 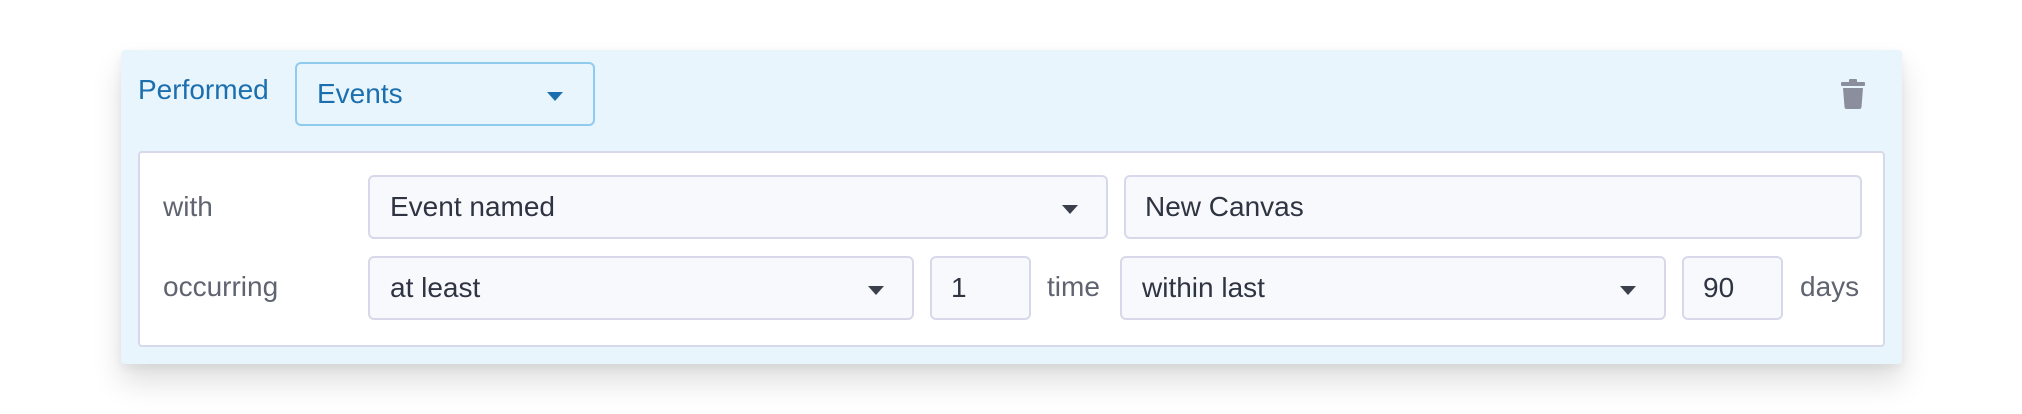 What do you see at coordinates (1073, 286) in the screenshot?
I see `time-unit-label: time` at bounding box center [1073, 286].